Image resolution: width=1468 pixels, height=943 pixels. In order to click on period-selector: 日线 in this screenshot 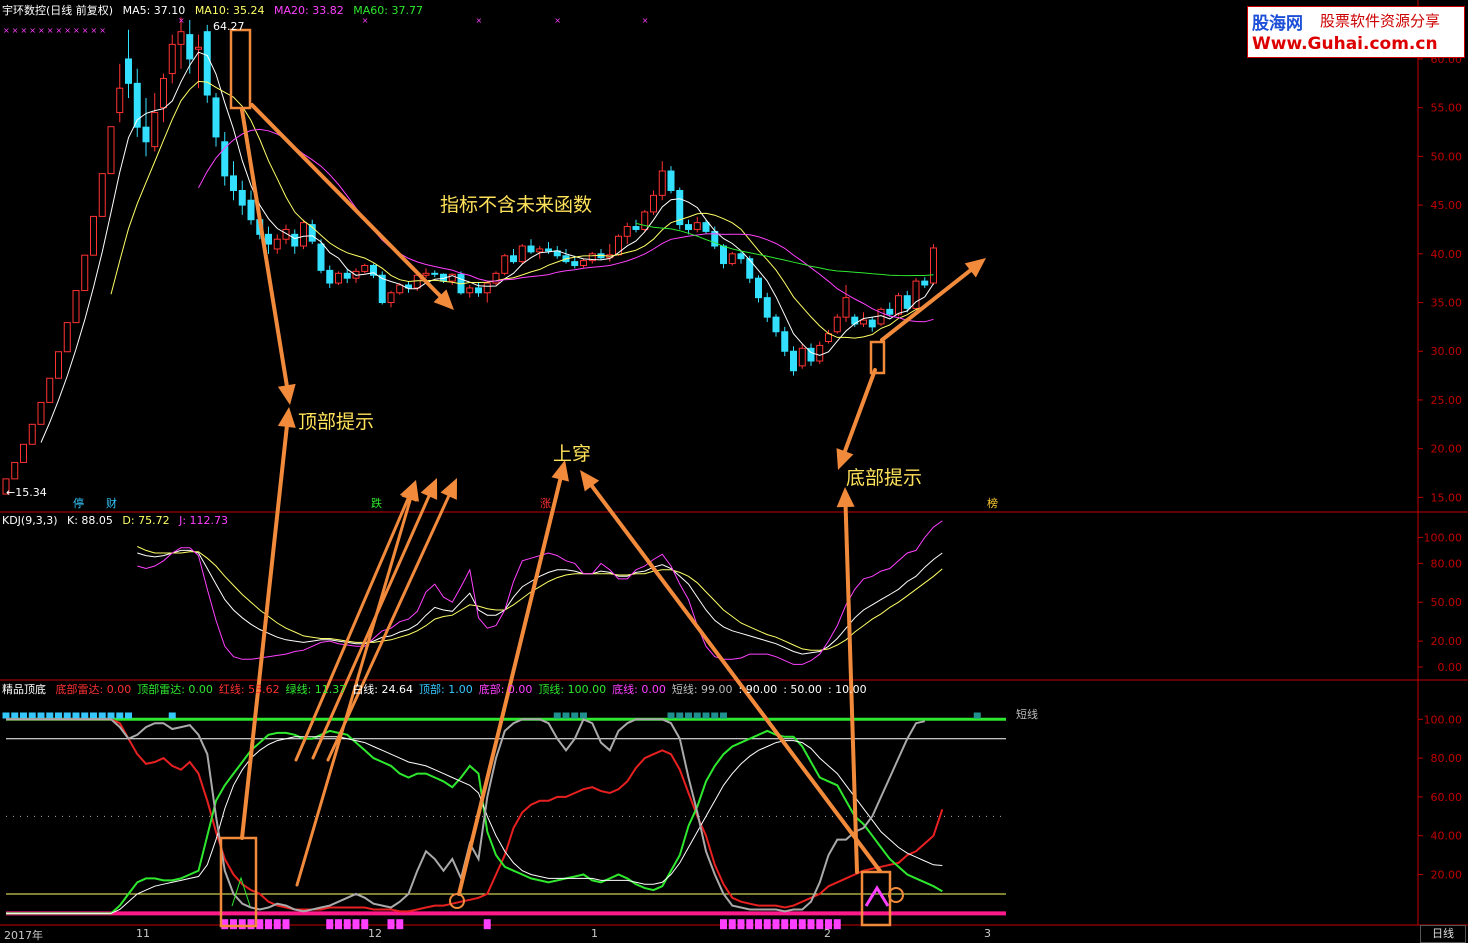, I will do `click(1443, 934)`.